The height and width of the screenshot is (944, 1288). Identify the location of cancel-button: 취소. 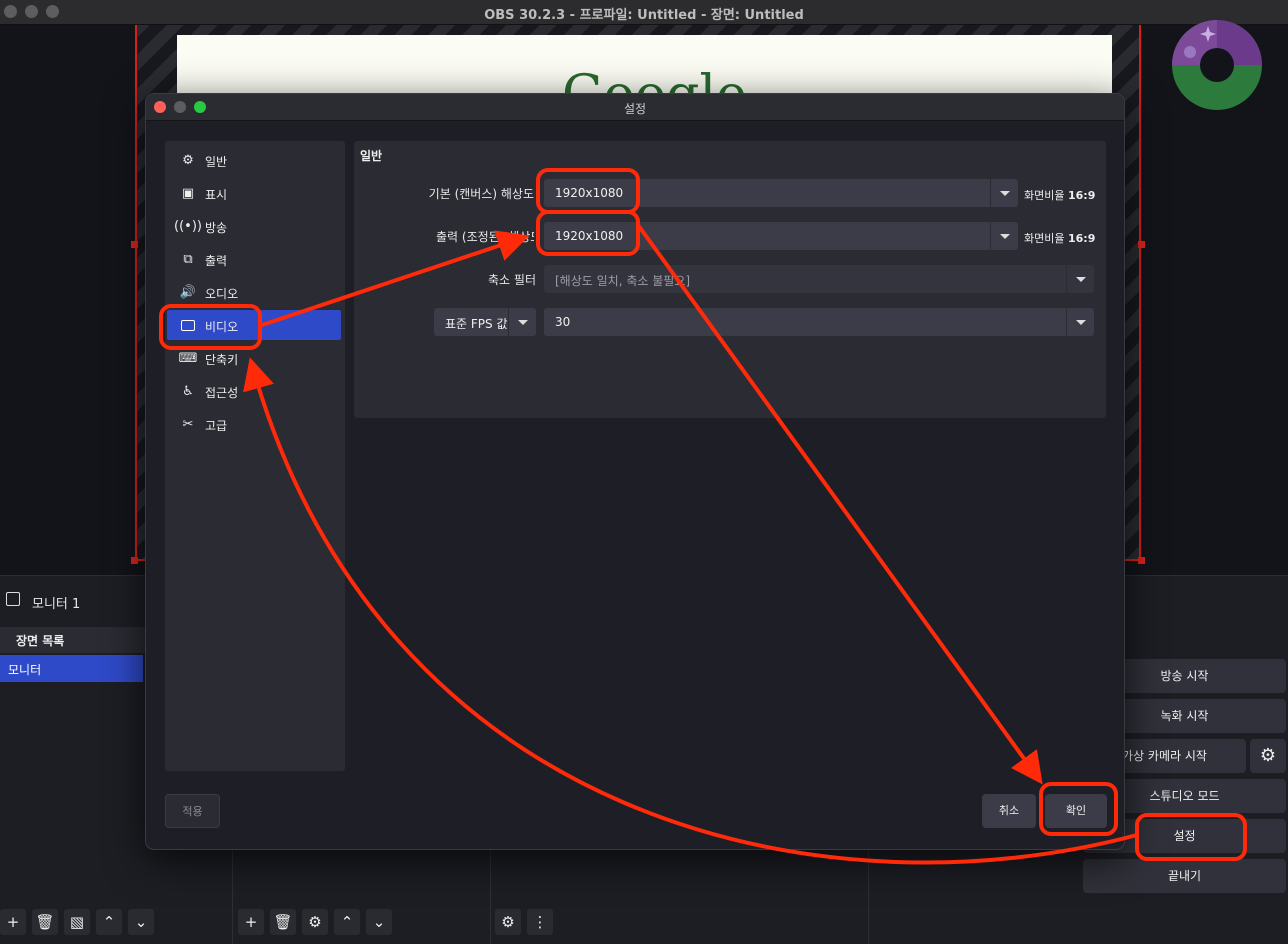
(1009, 811).